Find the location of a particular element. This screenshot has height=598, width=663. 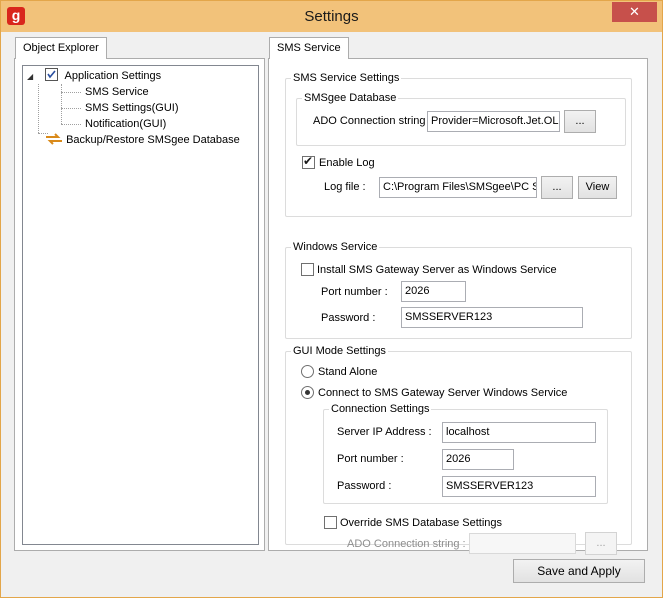

override-ado-input is located at coordinates (522, 543).